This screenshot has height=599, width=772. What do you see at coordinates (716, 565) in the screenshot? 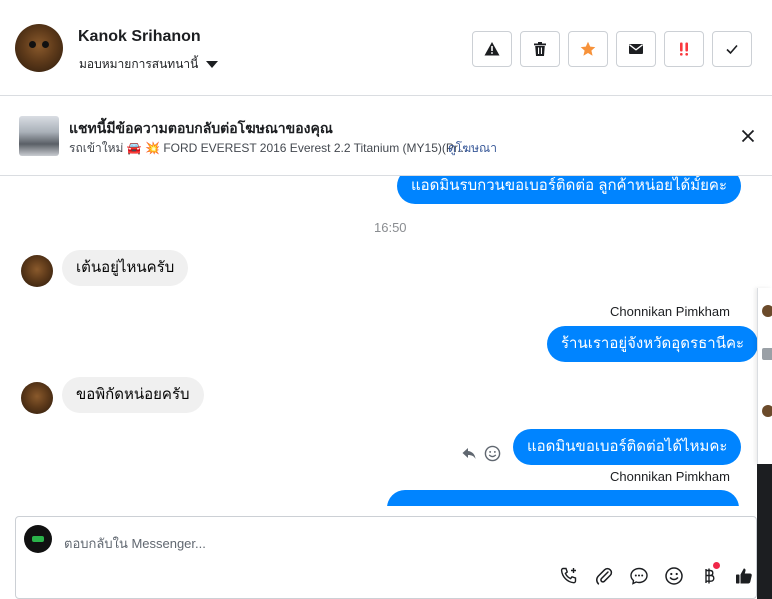
I see `notification-dot` at bounding box center [716, 565].